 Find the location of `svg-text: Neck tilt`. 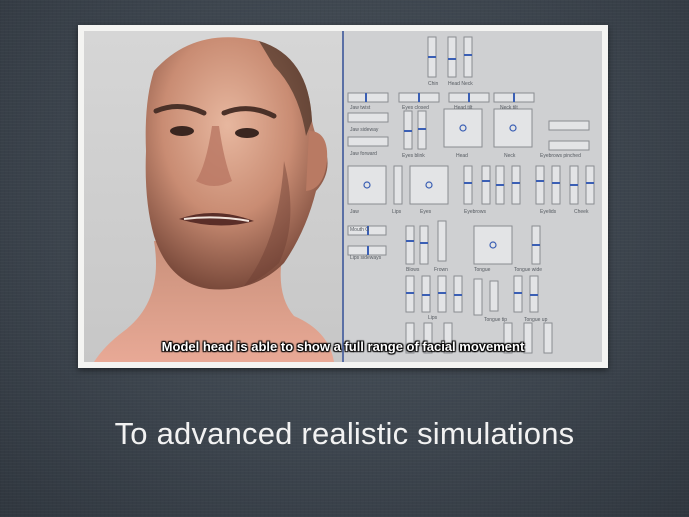

svg-text: Neck tilt is located at coordinates (509, 108).